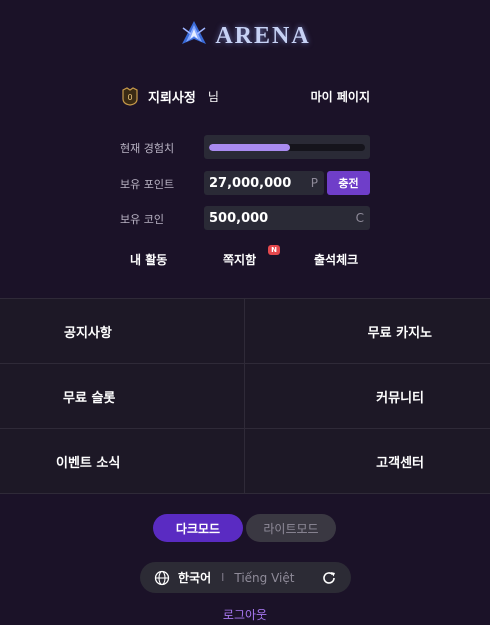 This screenshot has width=490, height=625. Describe the element at coordinates (147, 184) in the screenshot. I see `points-label: 보유 포인트` at that location.